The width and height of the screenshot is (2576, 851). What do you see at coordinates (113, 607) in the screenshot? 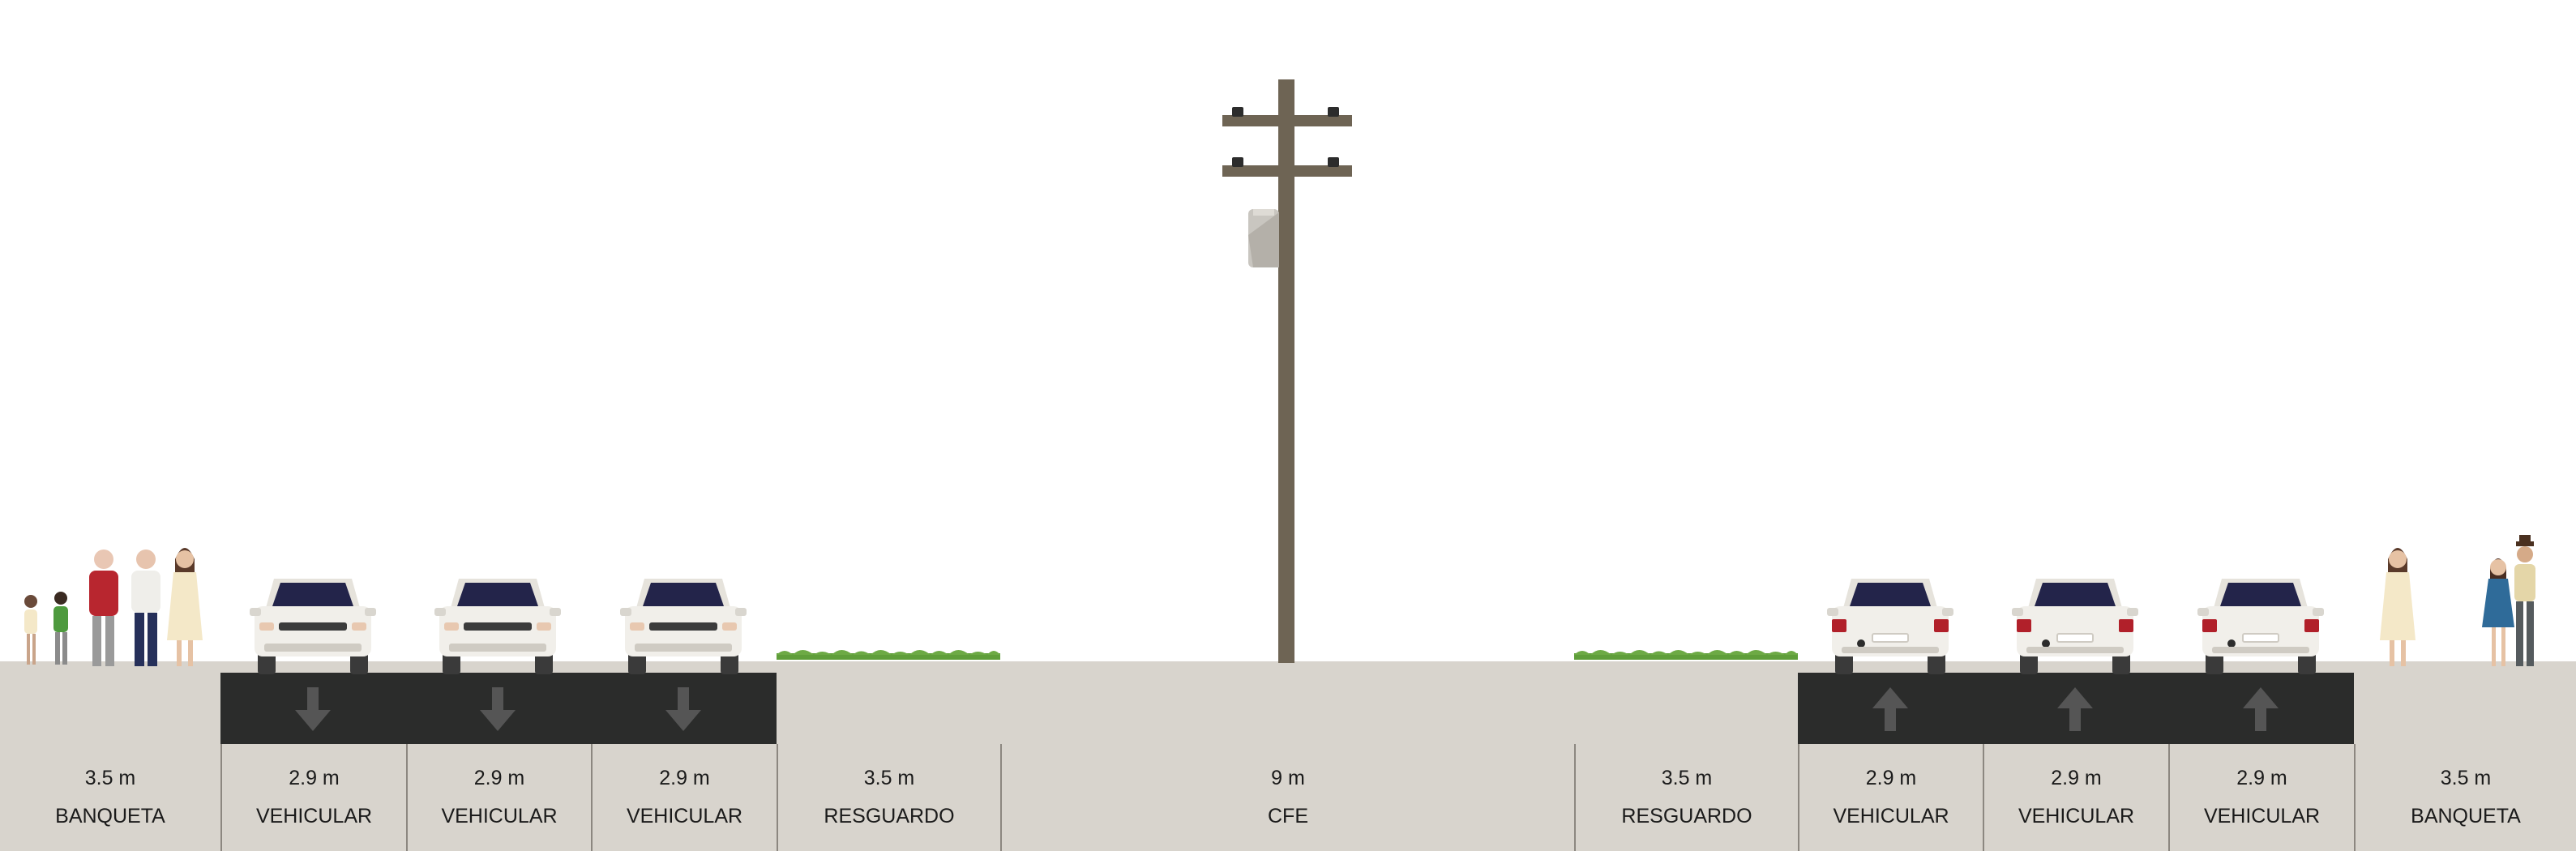
I see `pedestrians-left` at bounding box center [113, 607].